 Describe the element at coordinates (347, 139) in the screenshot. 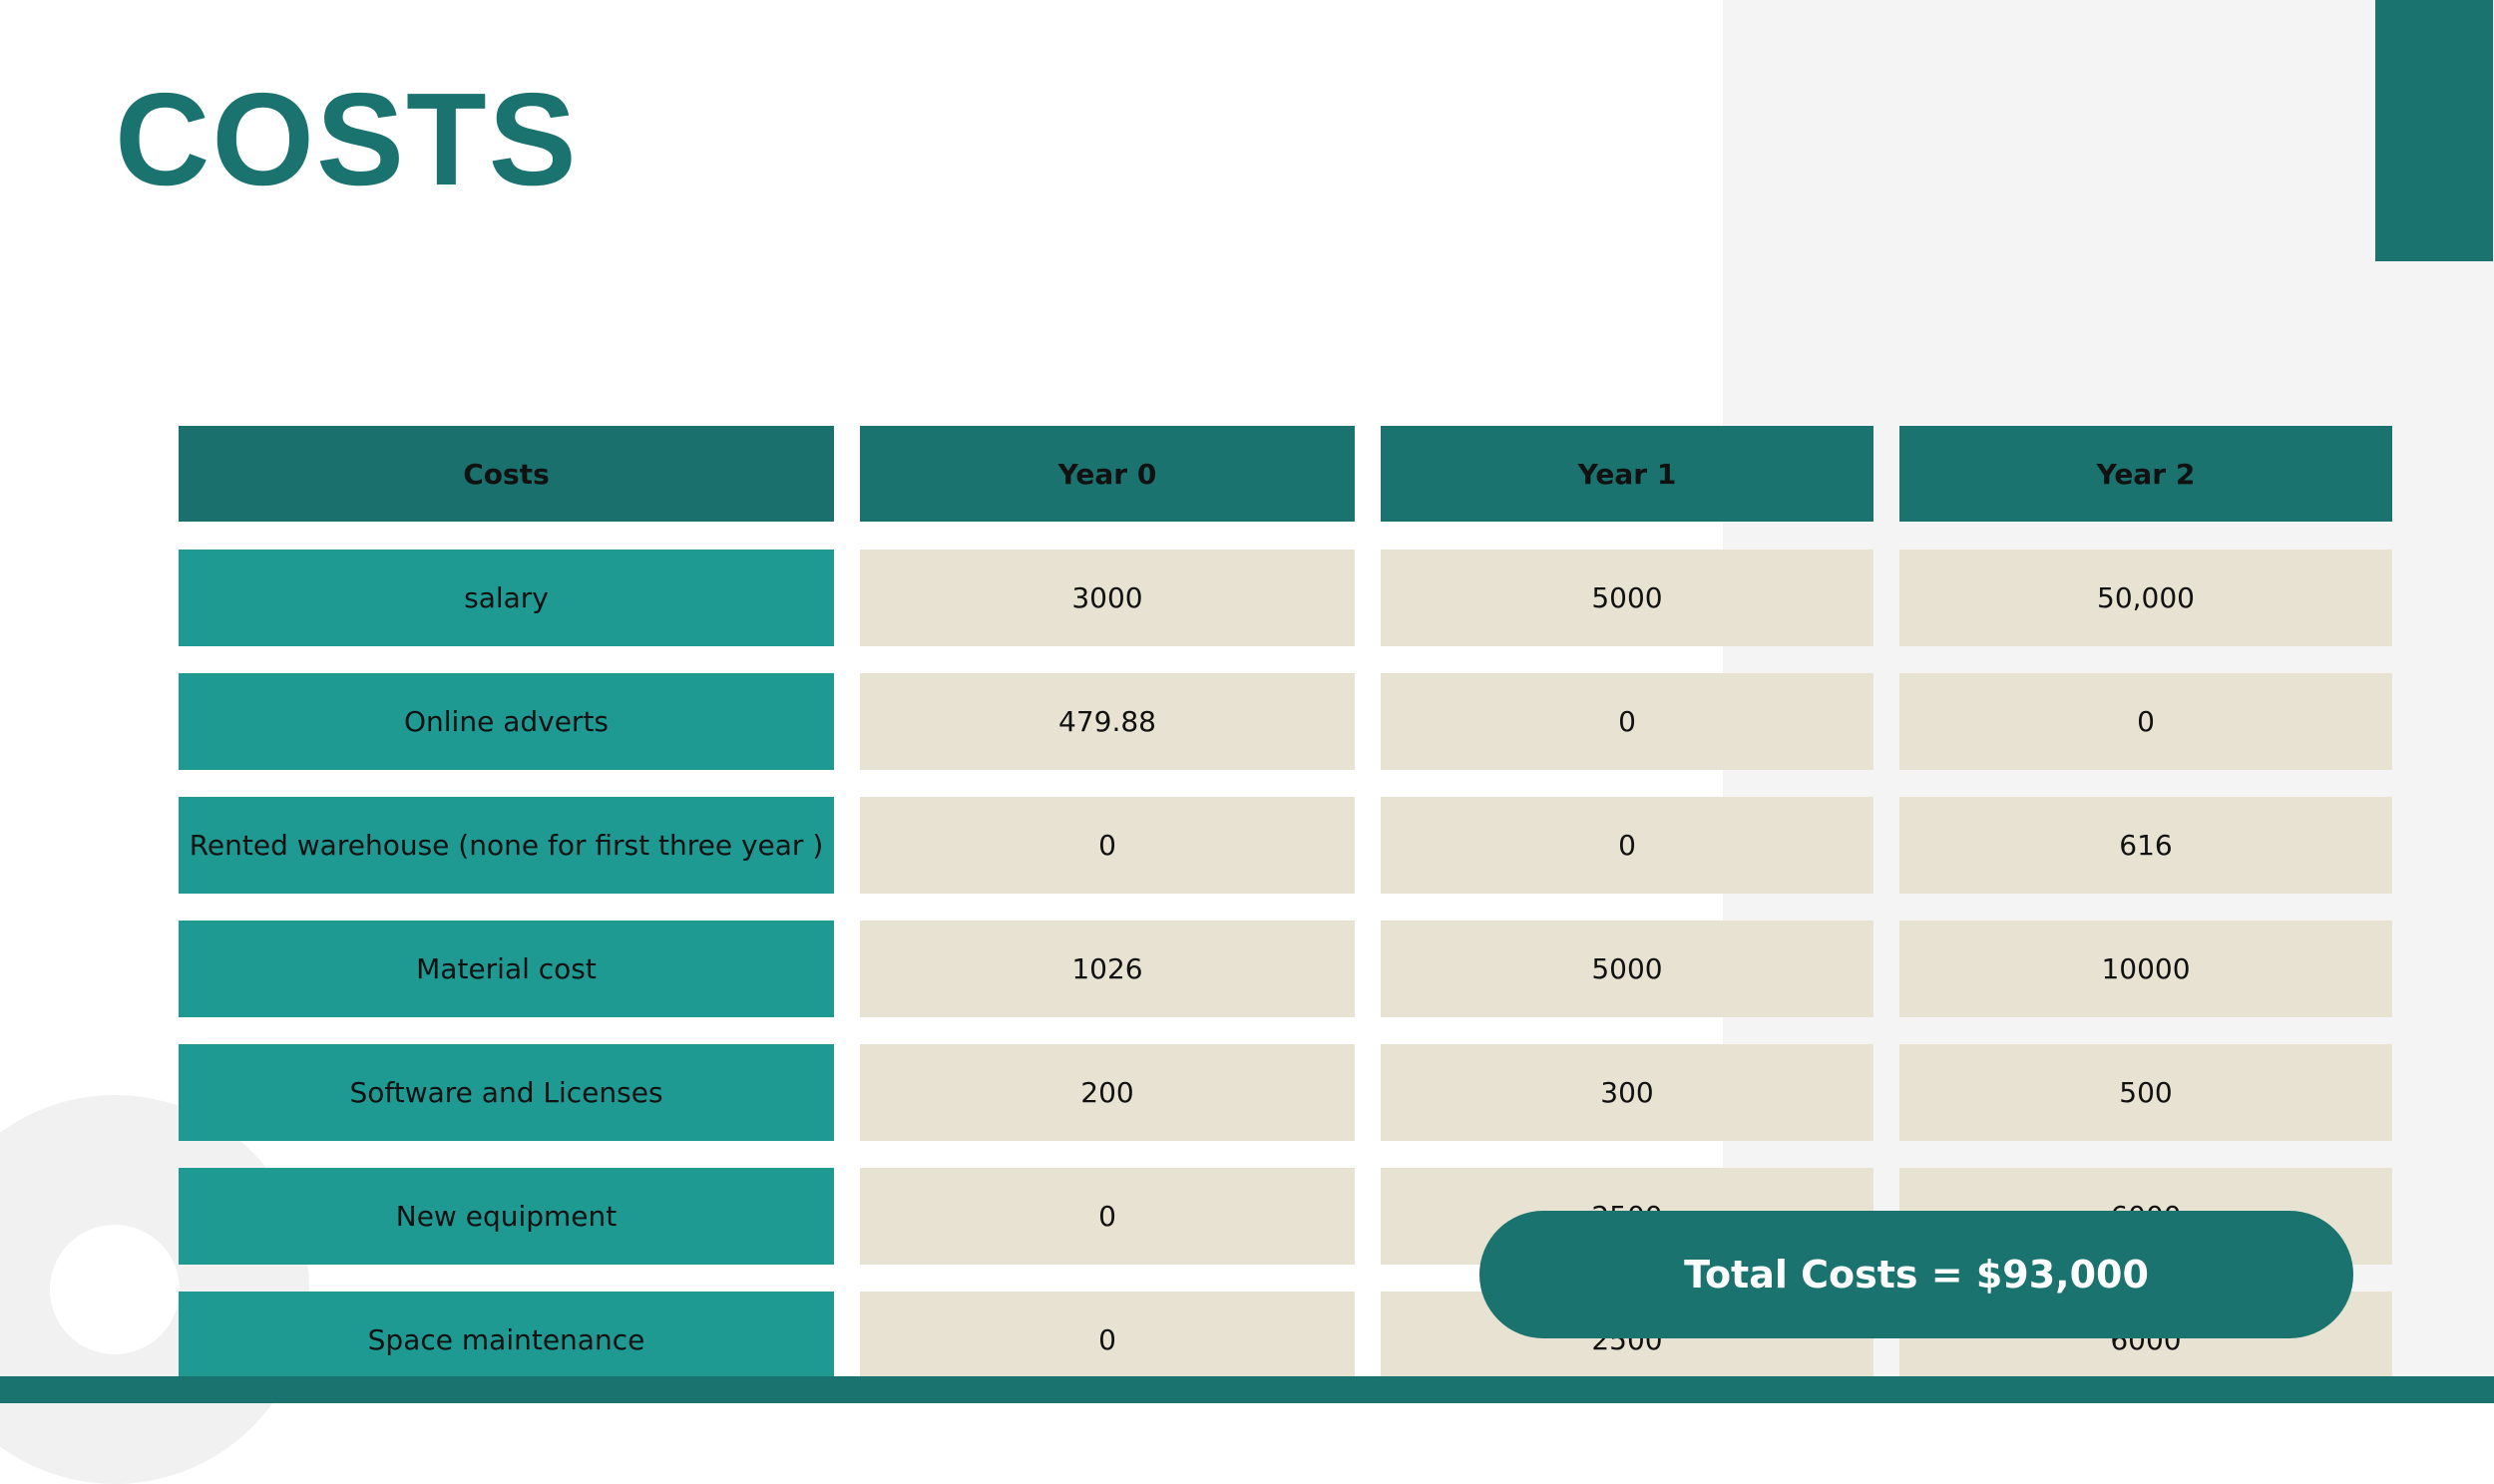

I see `page-title: COSTS` at that location.